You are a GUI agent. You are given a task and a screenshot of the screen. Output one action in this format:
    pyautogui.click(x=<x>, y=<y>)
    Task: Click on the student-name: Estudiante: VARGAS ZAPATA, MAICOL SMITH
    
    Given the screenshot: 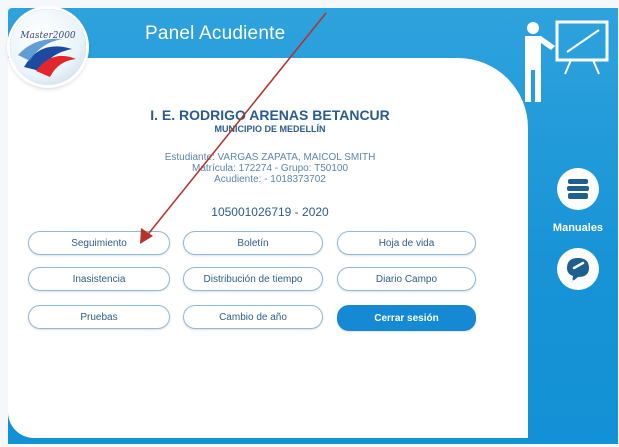 What is the action you would take?
    pyautogui.click(x=270, y=157)
    